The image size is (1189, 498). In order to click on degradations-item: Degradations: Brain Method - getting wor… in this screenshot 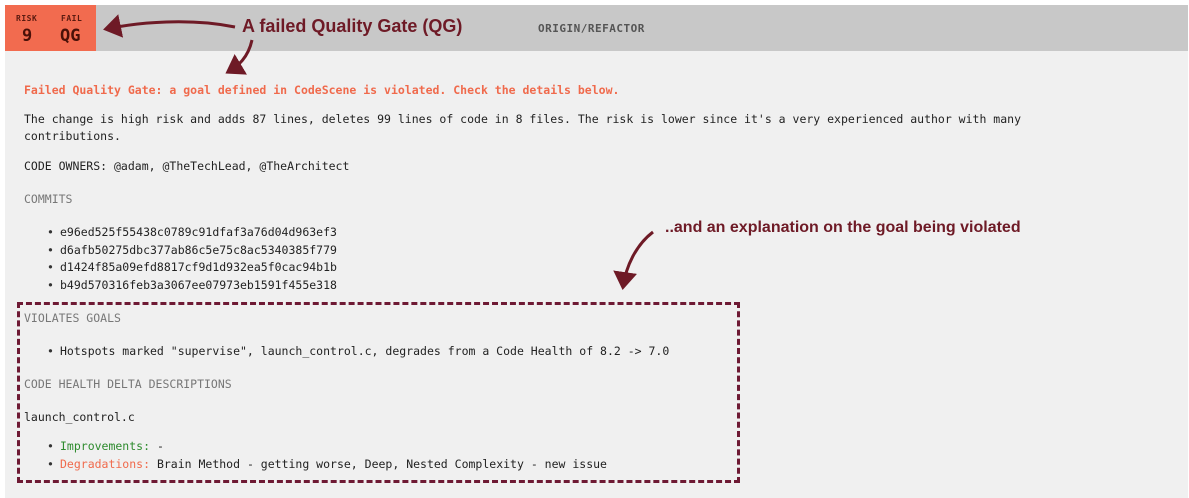, I will do `click(325, 466)`.